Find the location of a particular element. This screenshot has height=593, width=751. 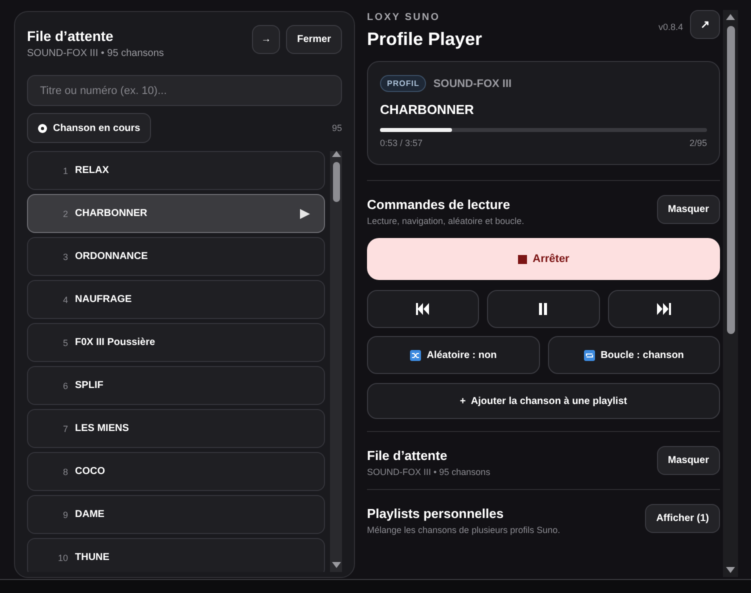

add-to-playlist-button: + Ajouter la chanson à une playlist is located at coordinates (543, 401).